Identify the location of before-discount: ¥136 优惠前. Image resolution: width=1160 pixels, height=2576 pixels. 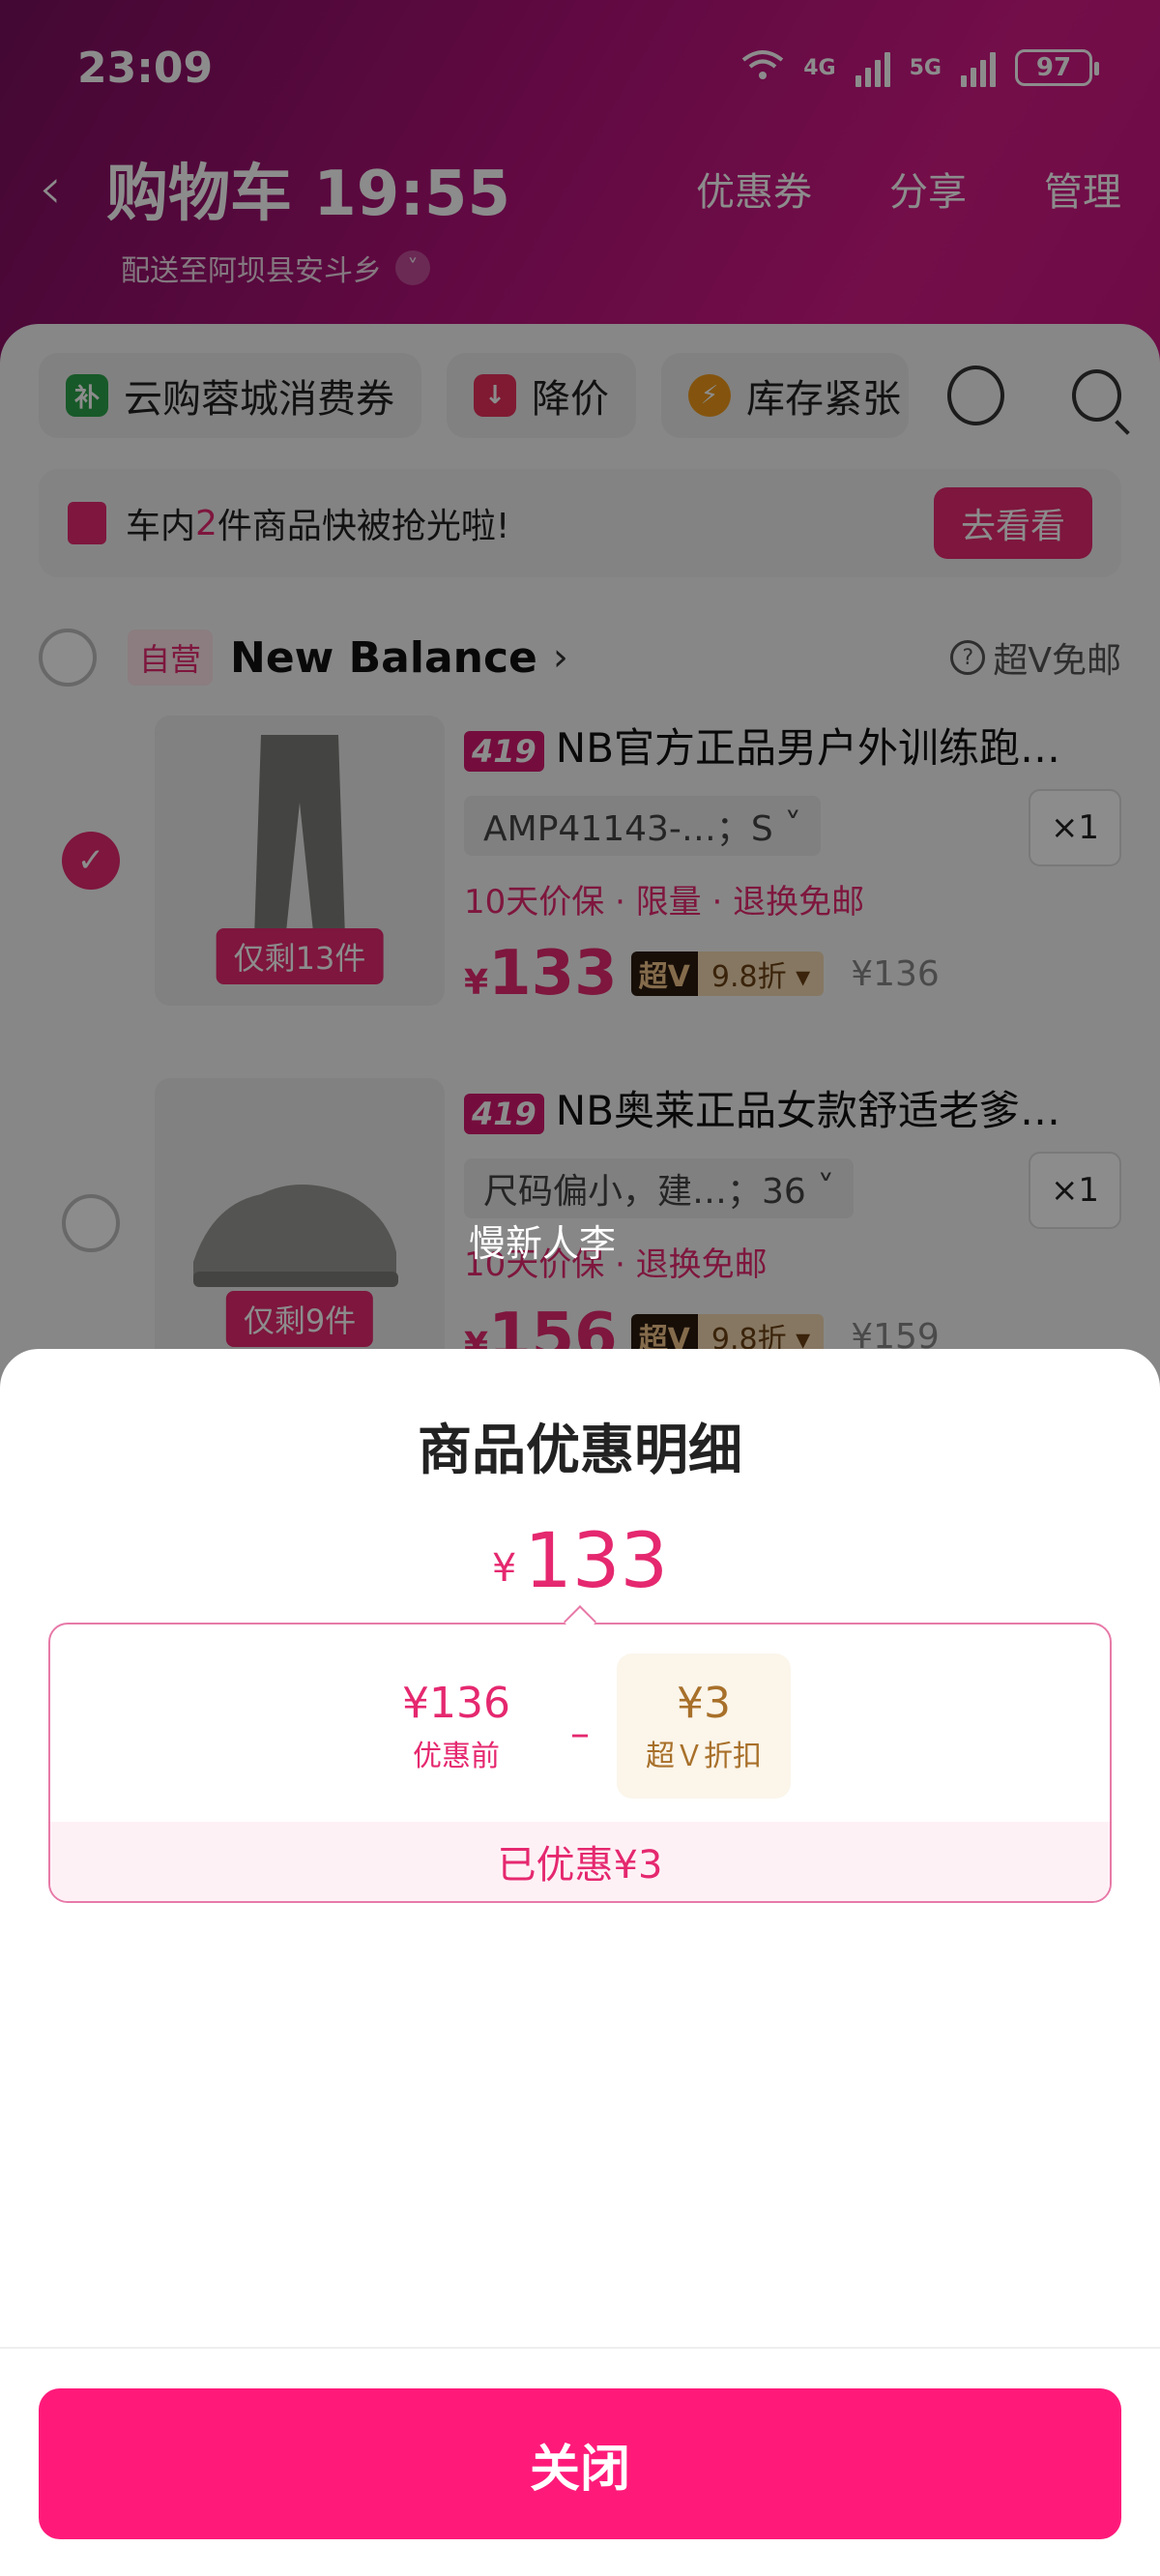
(456, 1726).